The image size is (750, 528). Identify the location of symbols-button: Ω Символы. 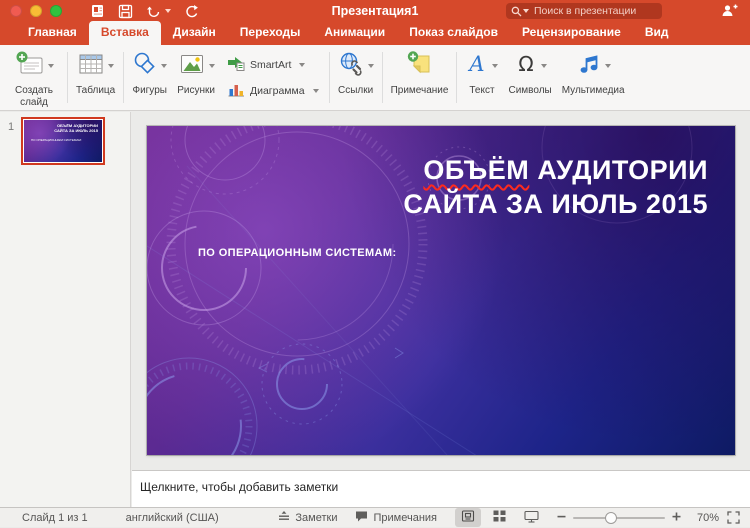
(529, 77).